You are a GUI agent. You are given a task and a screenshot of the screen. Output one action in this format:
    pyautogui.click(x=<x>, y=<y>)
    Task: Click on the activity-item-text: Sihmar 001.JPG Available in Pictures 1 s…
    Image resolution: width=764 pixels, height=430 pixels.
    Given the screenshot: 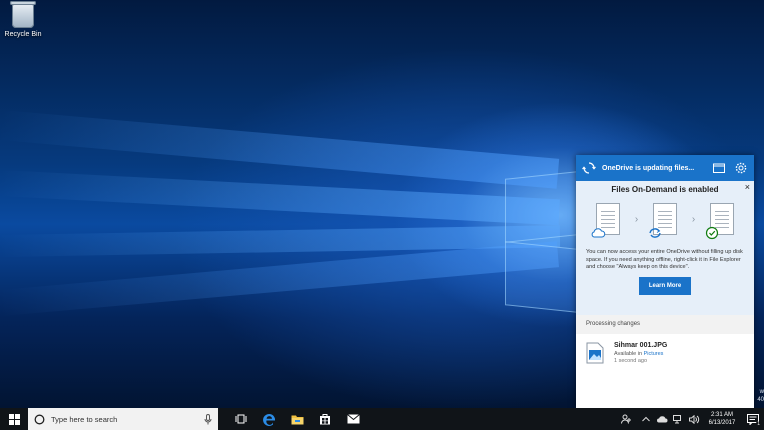 What is the action you would take?
    pyautogui.click(x=640, y=353)
    